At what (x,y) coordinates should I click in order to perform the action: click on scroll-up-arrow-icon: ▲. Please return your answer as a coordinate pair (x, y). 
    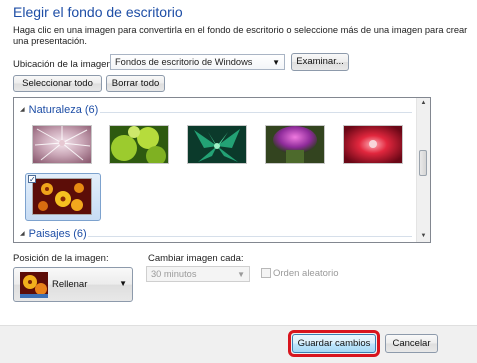
    Looking at the image, I should click on (423, 103).